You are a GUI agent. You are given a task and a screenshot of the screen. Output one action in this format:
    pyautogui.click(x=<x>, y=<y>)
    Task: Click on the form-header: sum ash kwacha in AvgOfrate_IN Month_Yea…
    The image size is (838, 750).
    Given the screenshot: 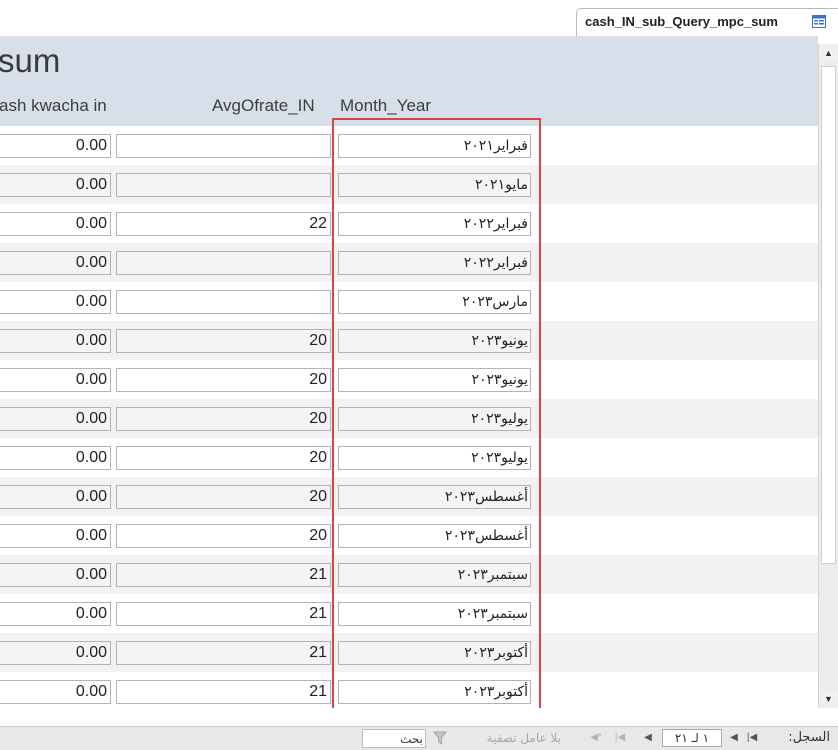 What is the action you would take?
    pyautogui.click(x=409, y=81)
    